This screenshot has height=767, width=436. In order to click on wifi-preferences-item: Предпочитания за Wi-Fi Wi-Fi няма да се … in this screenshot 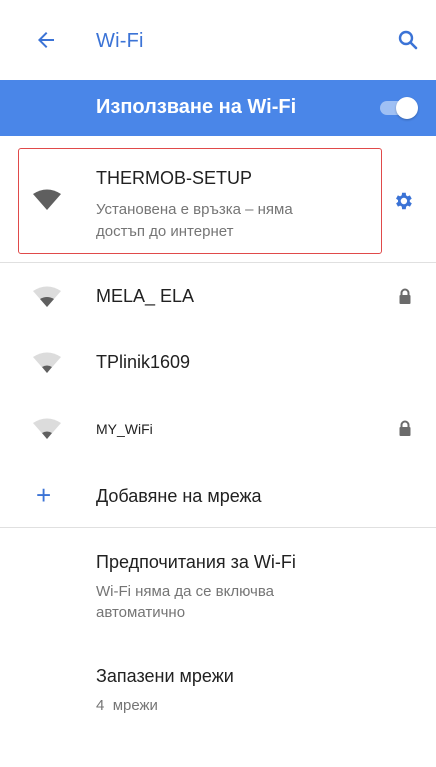, I will do `click(218, 585)`.